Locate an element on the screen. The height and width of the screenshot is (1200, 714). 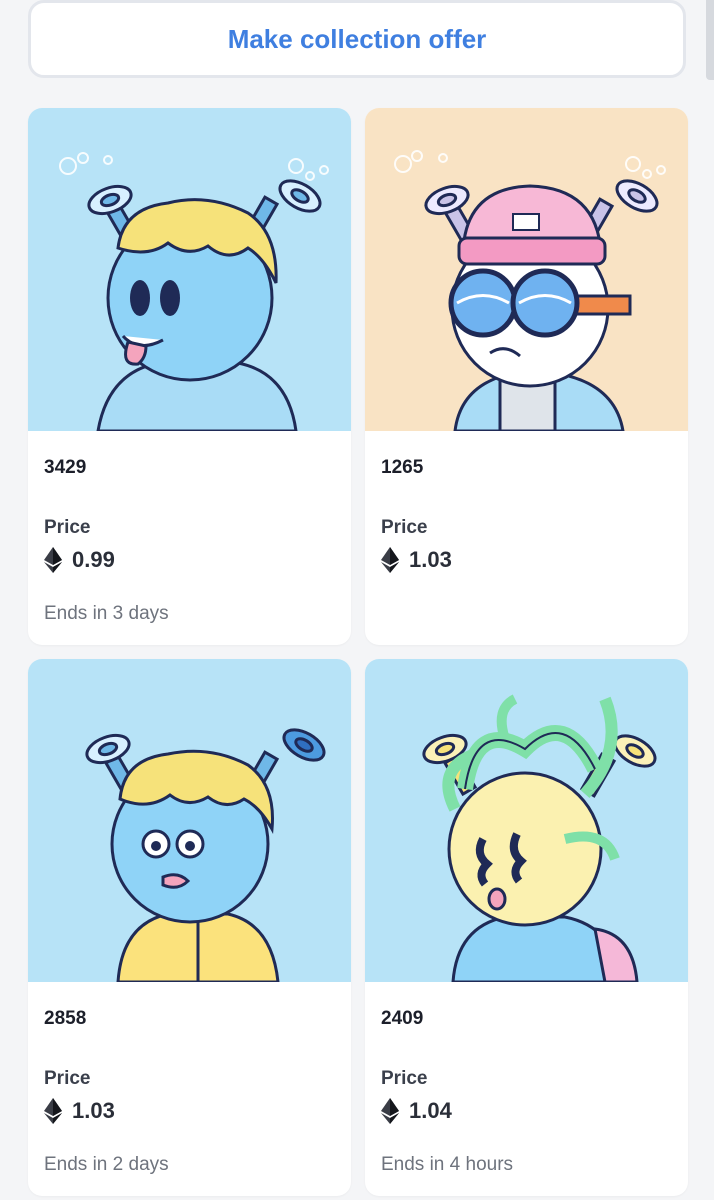
price-value: 0.99 is located at coordinates (93, 559).